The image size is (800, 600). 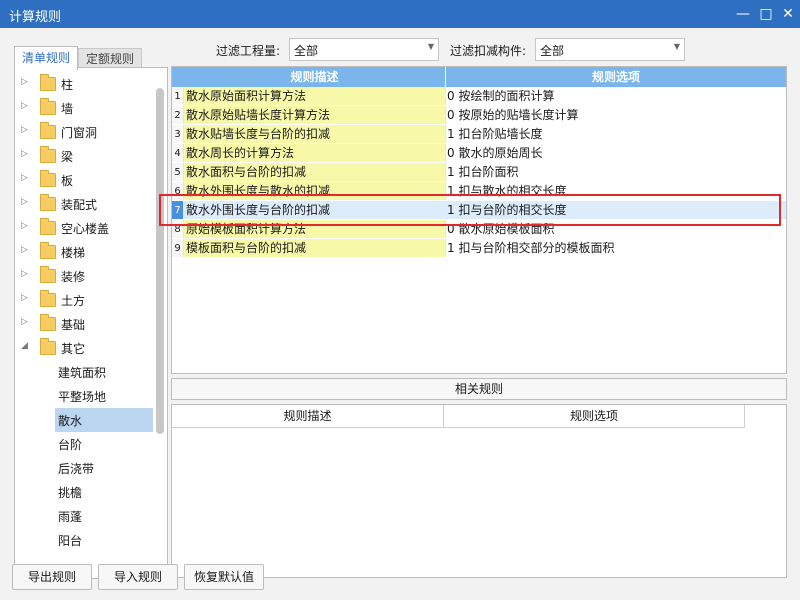 What do you see at coordinates (35, 17) in the screenshot?
I see `window-title: 计算规则` at bounding box center [35, 17].